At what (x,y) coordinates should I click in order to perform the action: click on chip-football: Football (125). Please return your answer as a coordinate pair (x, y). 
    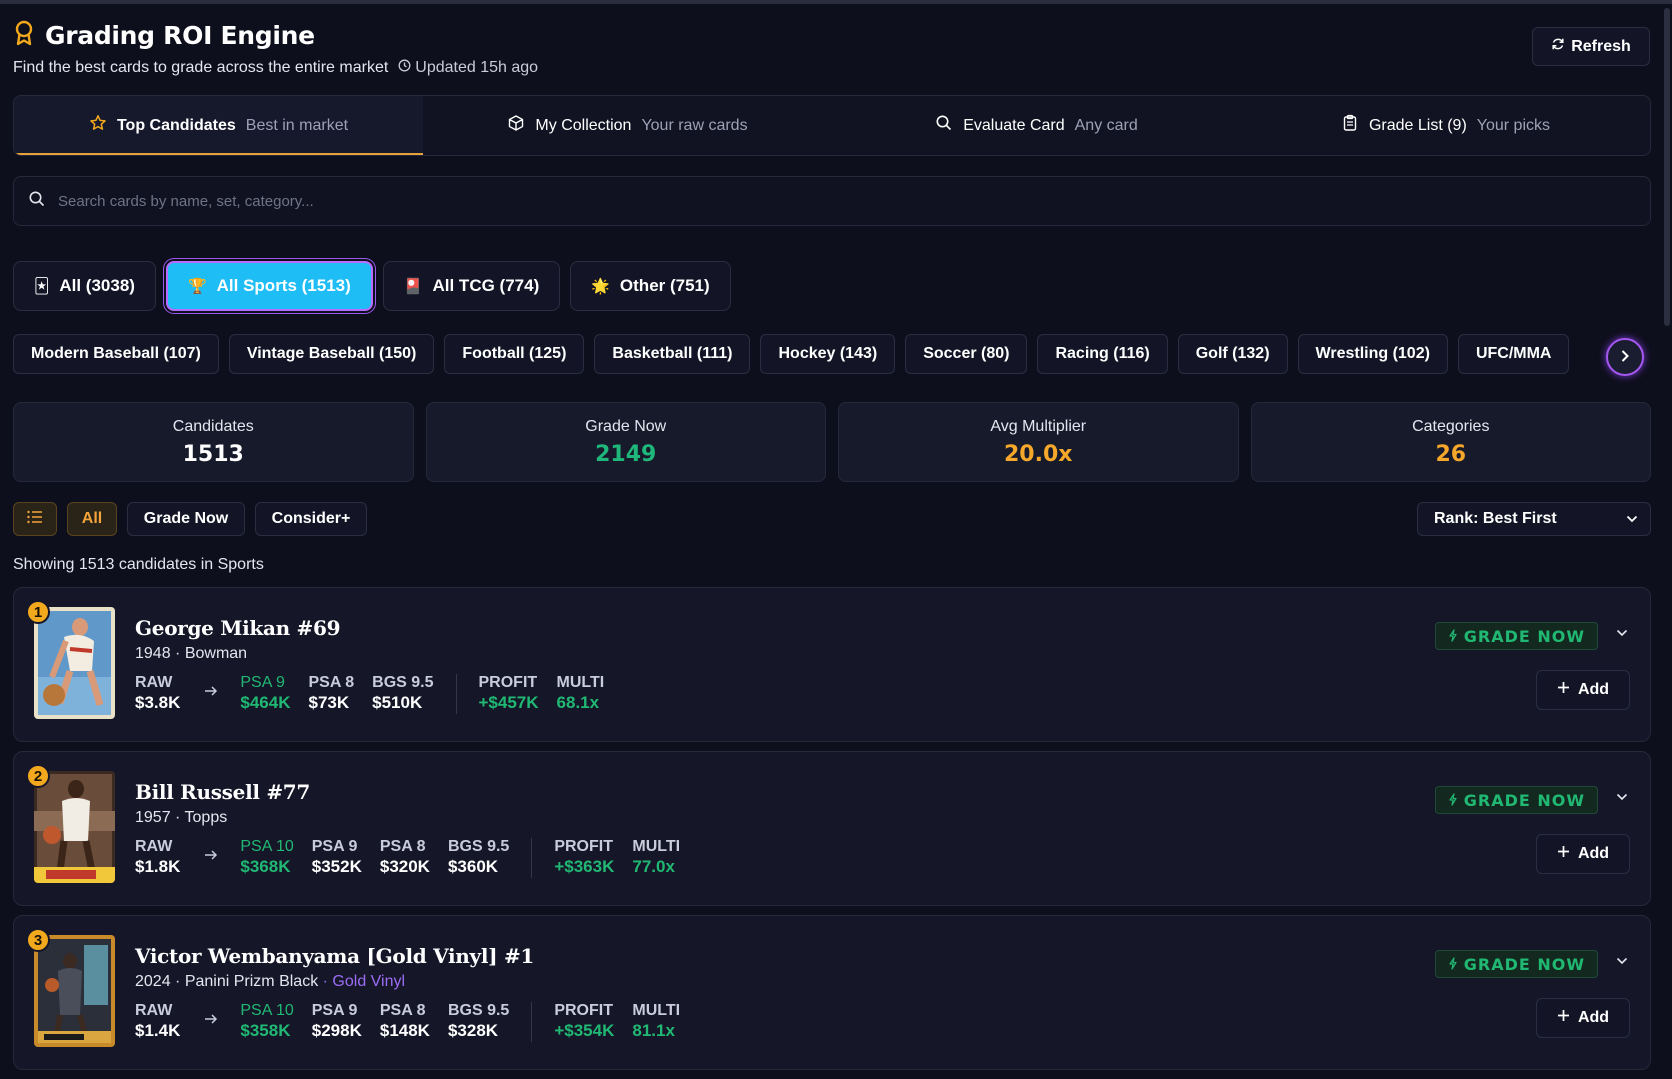
    Looking at the image, I should click on (514, 354).